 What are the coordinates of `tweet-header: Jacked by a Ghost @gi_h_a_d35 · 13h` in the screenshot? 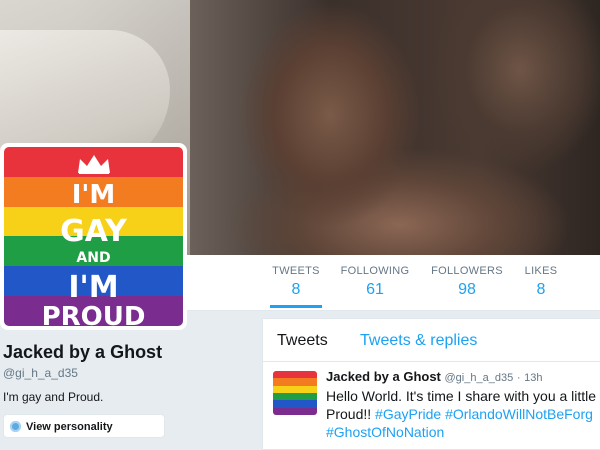 It's located at (434, 376).